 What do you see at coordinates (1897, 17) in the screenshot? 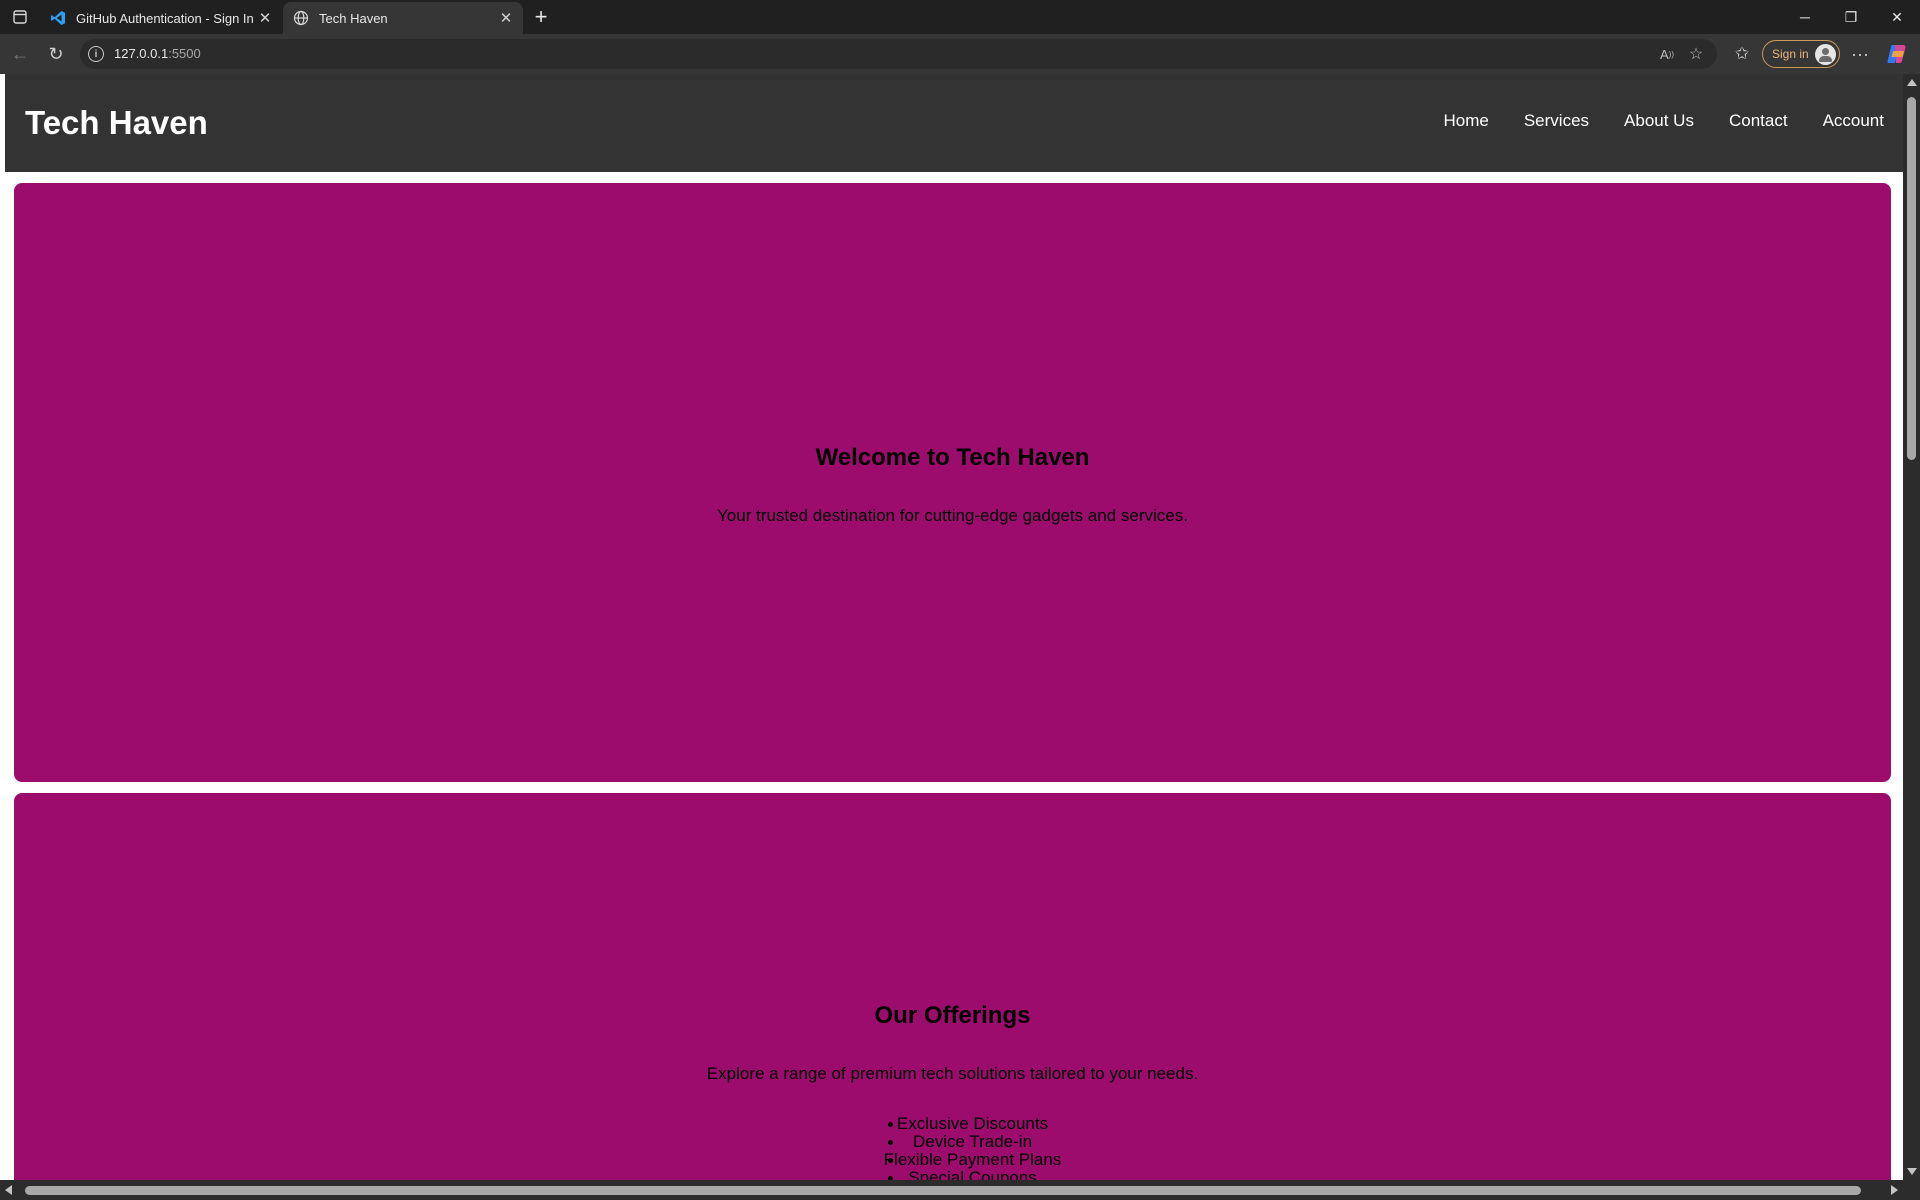
I see `close-window-icon: ✕` at bounding box center [1897, 17].